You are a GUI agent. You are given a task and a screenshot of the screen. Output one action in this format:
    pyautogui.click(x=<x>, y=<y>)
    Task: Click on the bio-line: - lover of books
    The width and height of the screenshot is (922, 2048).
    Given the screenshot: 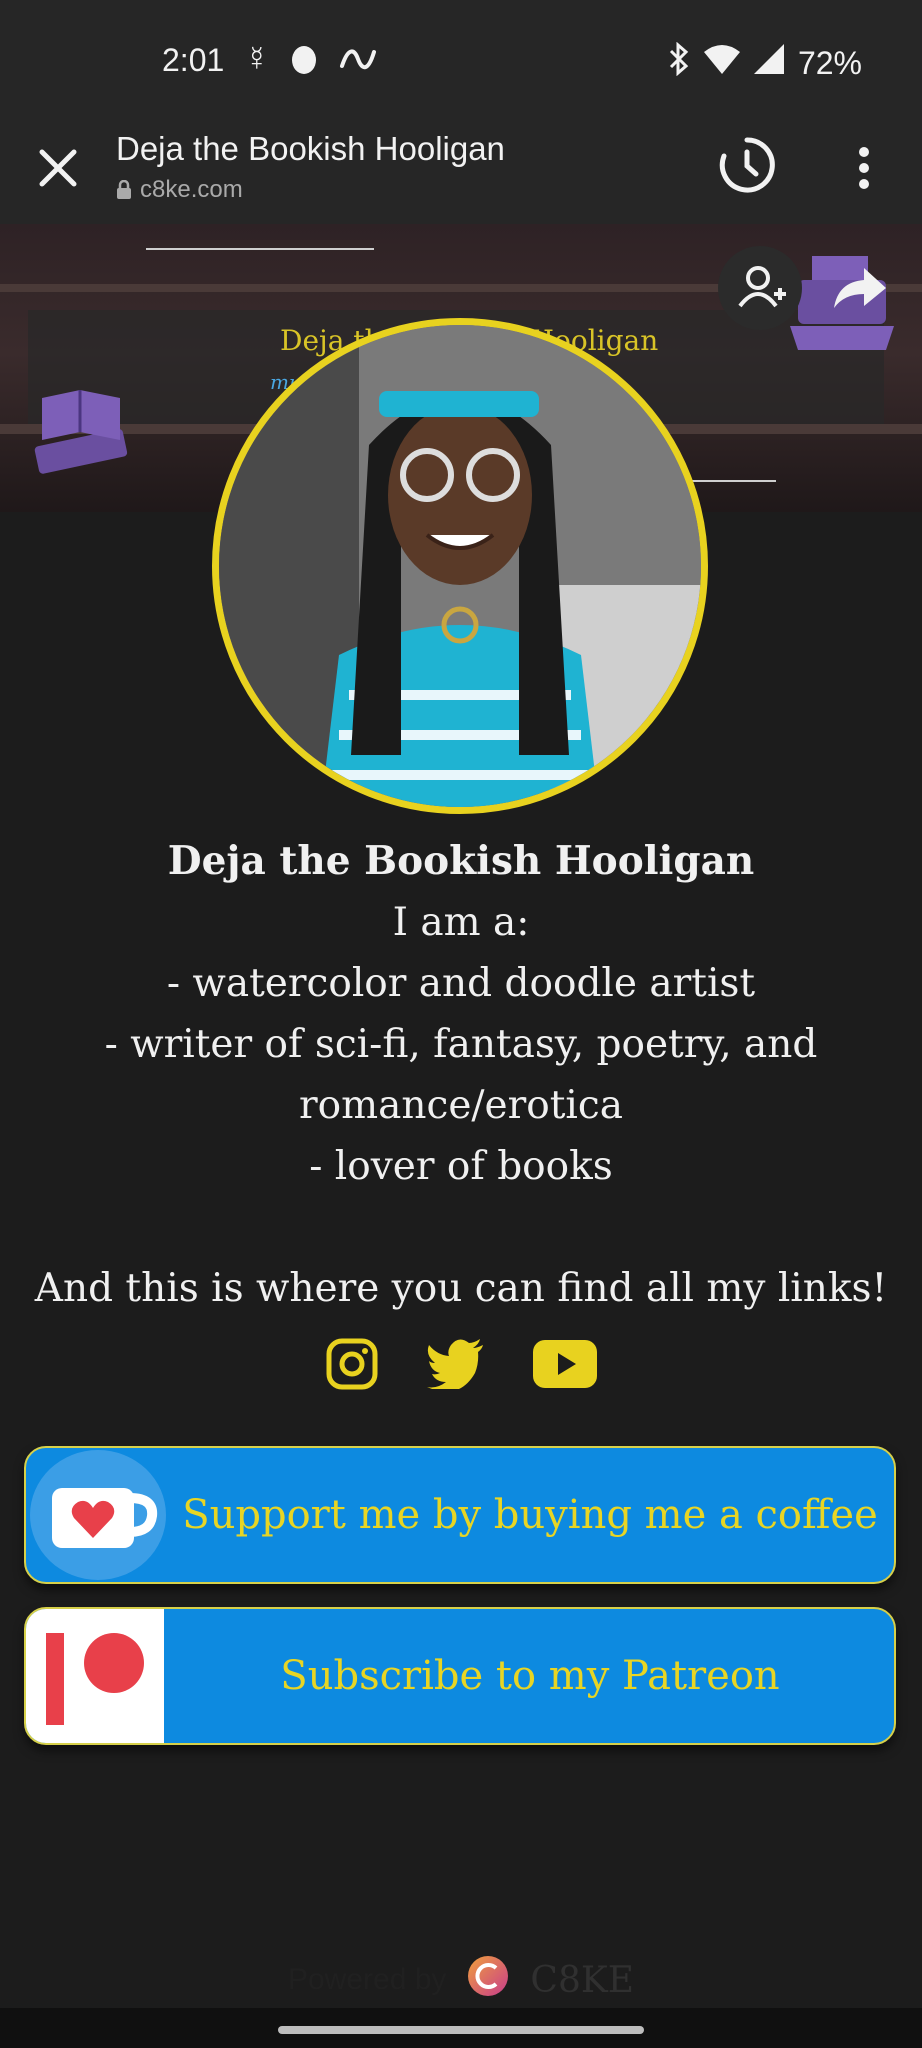 What is the action you would take?
    pyautogui.click(x=461, y=1166)
    